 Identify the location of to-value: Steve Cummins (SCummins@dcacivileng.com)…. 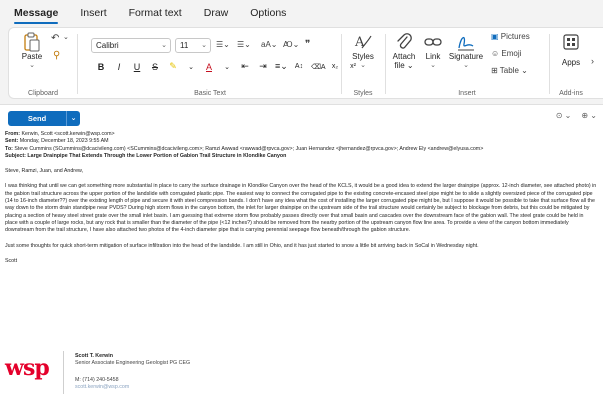
(249, 148).